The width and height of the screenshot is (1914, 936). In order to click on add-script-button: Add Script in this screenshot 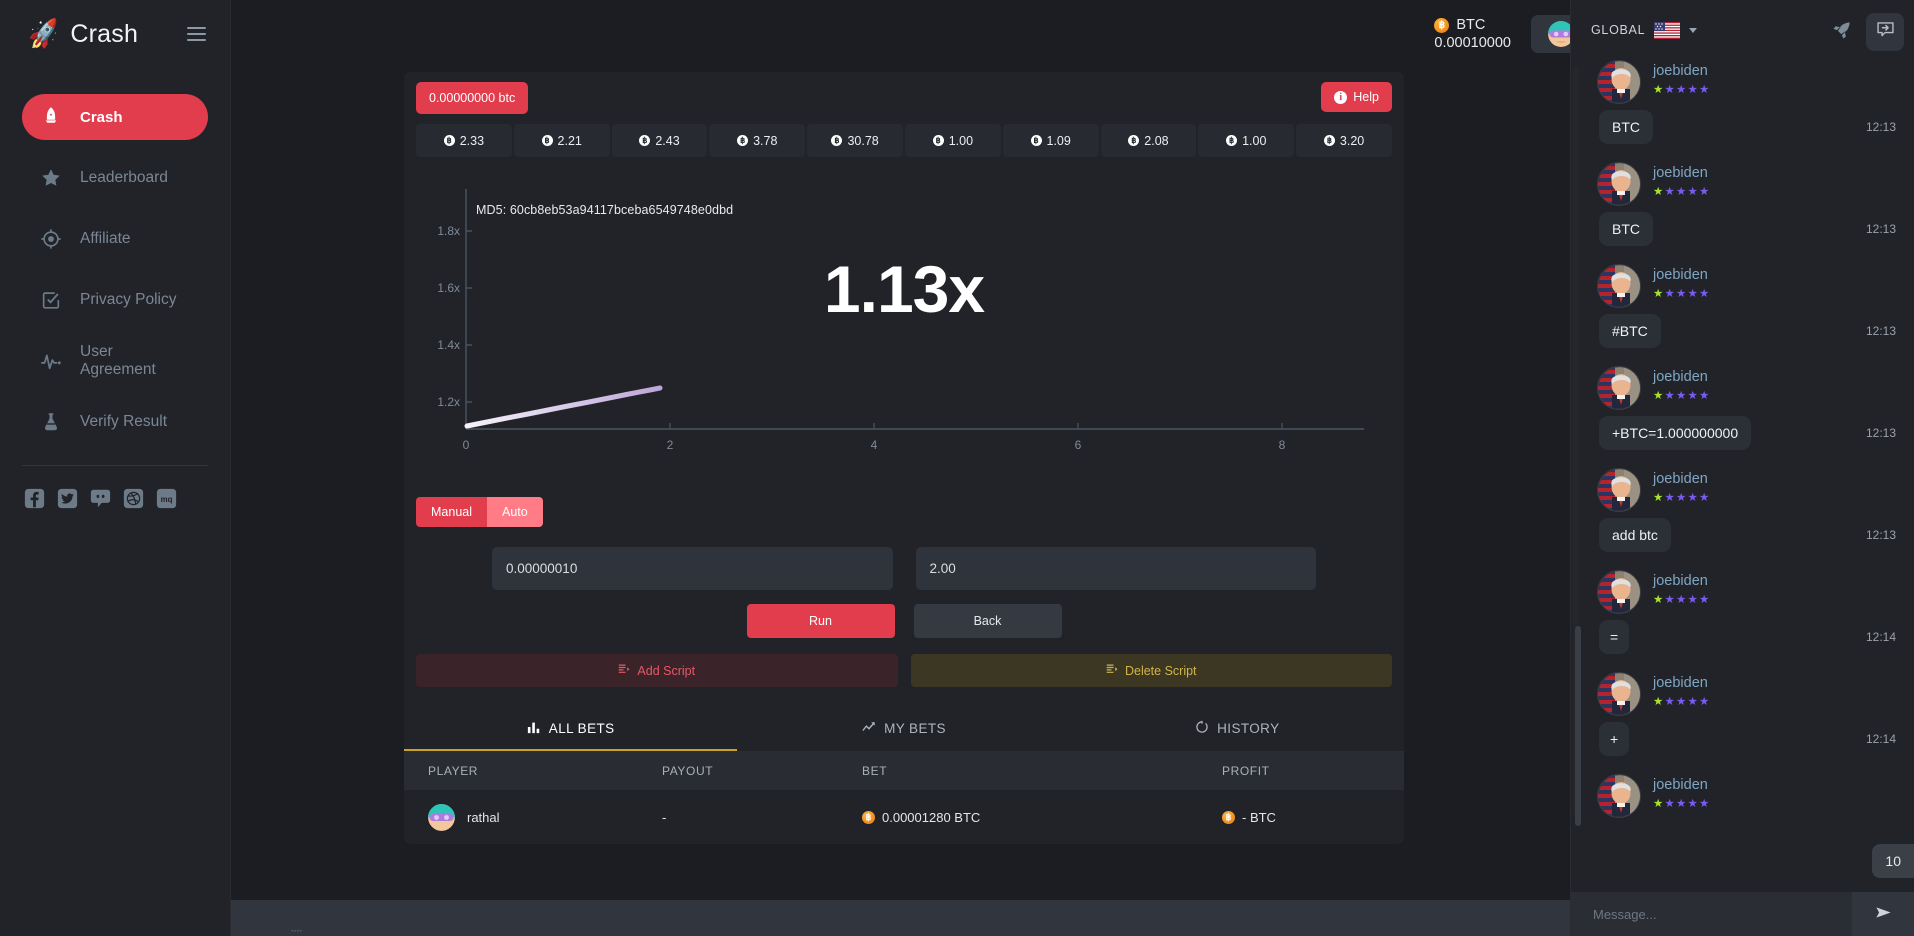, I will do `click(657, 670)`.